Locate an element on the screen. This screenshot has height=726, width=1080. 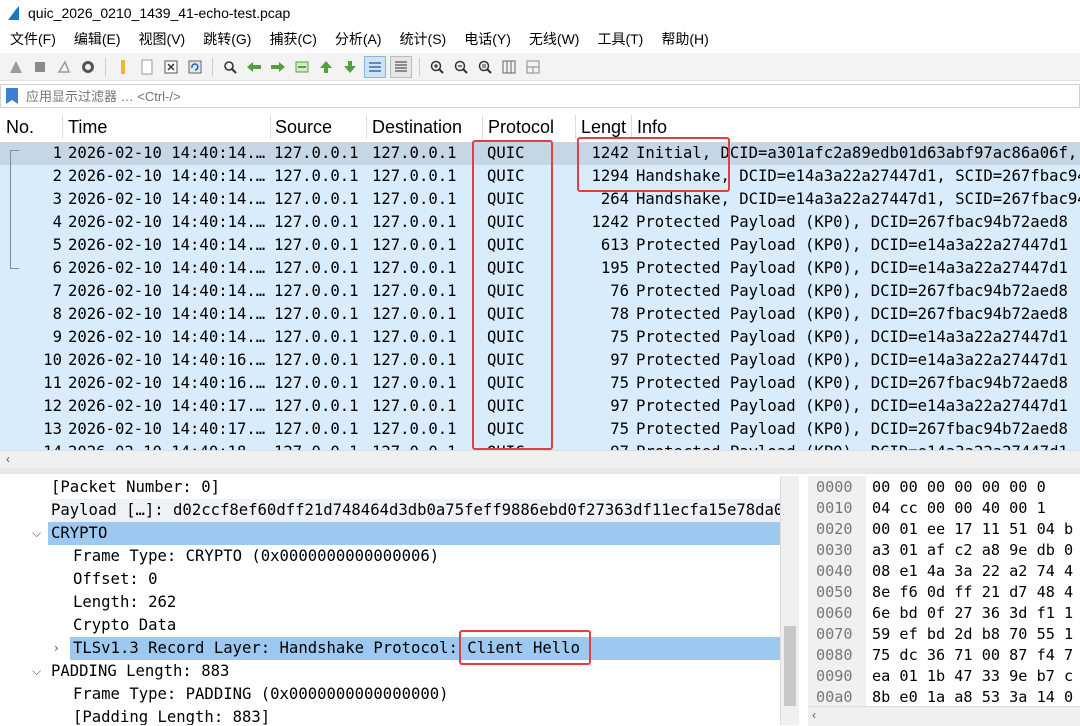
capture-options-icon is located at coordinates (88, 67).